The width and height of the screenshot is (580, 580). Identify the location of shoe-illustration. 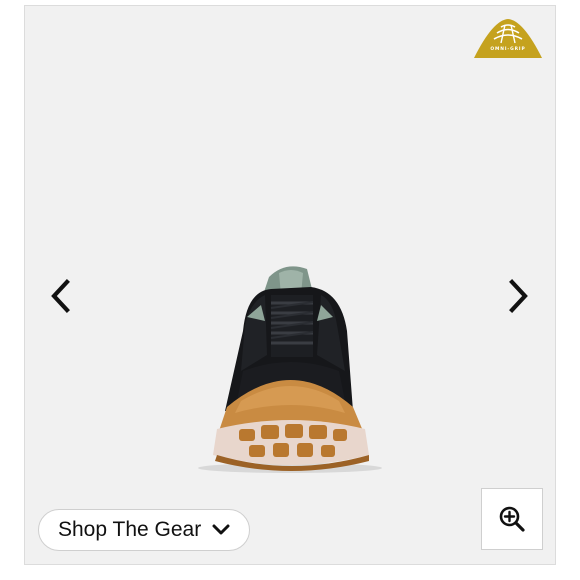
(290, 369).